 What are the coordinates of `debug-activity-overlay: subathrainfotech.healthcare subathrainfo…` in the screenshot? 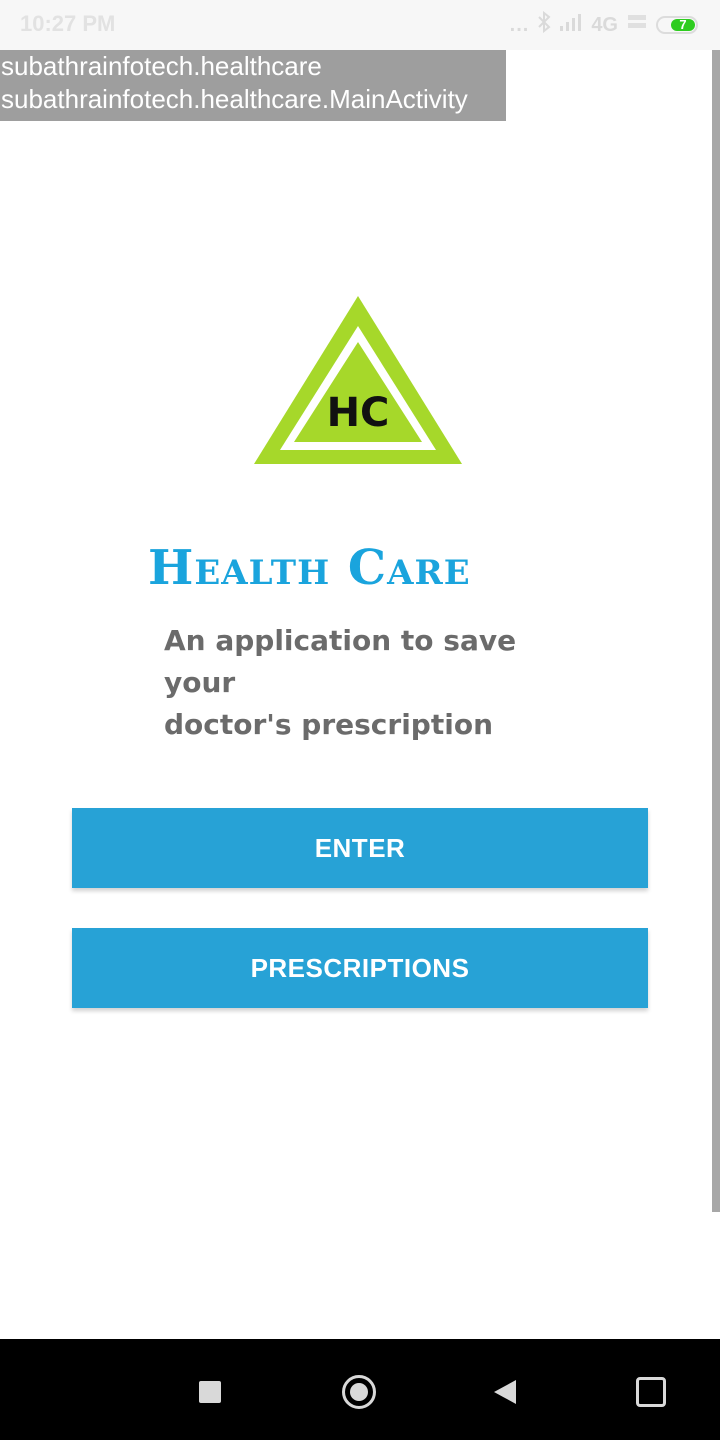 It's located at (253, 85).